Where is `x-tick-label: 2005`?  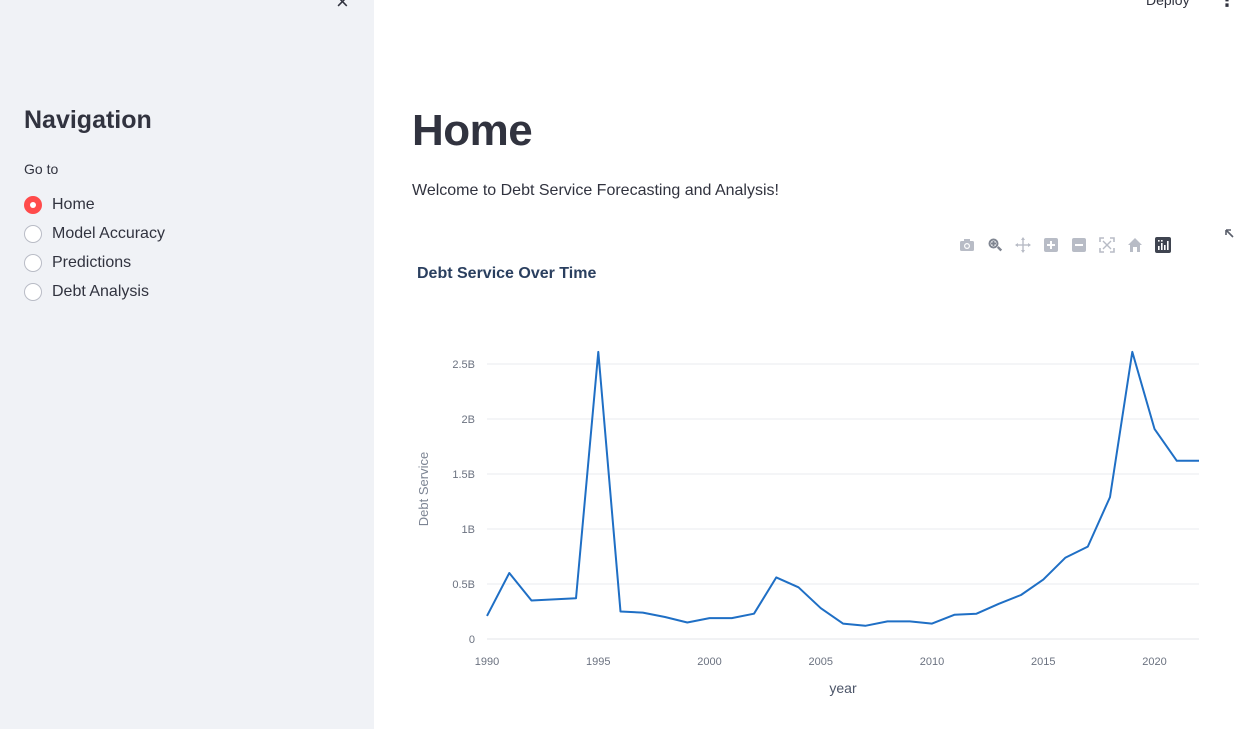
x-tick-label: 2005 is located at coordinates (821, 662).